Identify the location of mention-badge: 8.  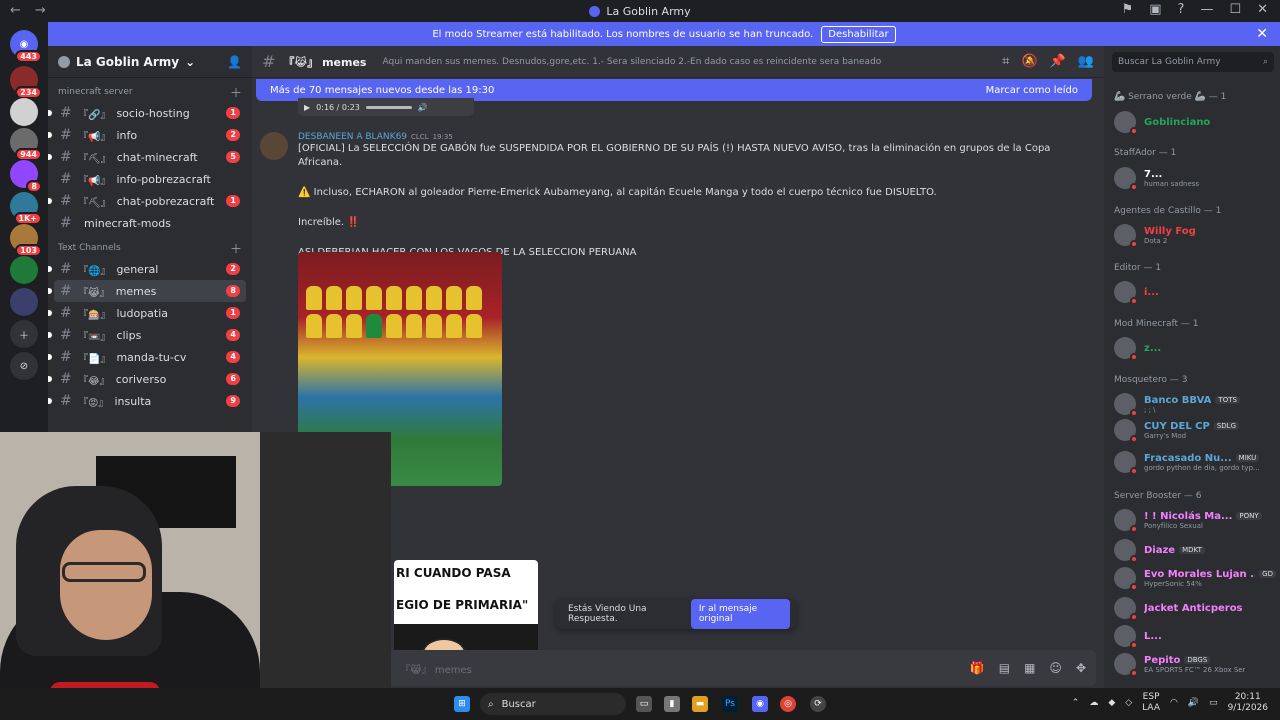
(233, 291).